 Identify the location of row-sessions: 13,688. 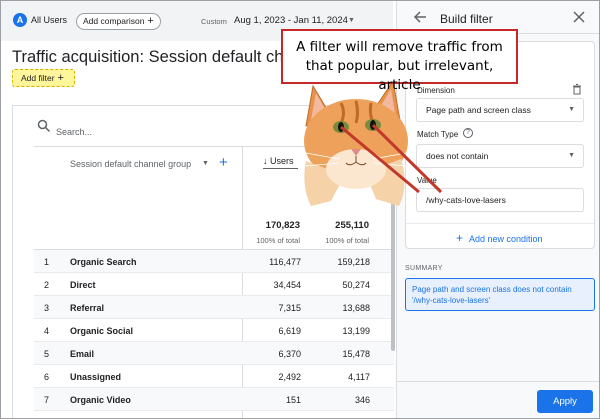
(356, 308).